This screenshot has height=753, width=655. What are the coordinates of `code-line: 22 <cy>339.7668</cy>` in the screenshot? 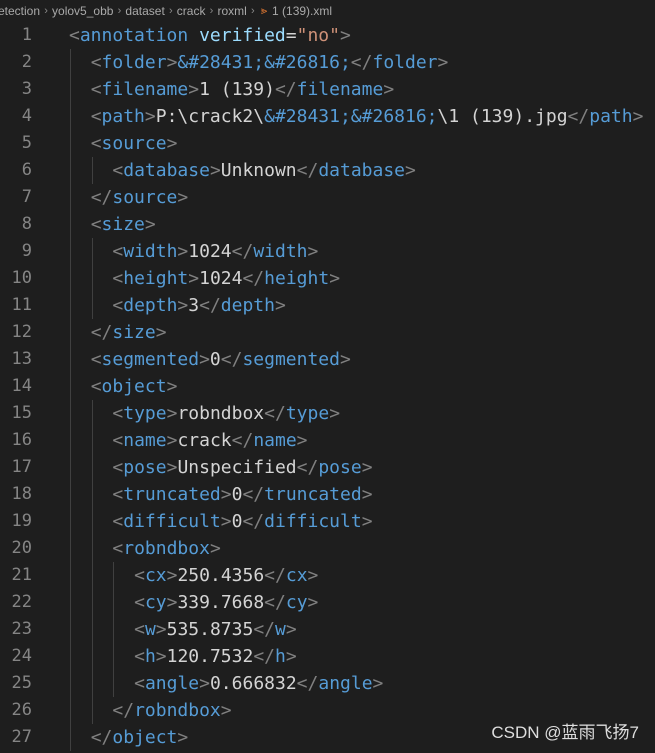 It's located at (327, 602).